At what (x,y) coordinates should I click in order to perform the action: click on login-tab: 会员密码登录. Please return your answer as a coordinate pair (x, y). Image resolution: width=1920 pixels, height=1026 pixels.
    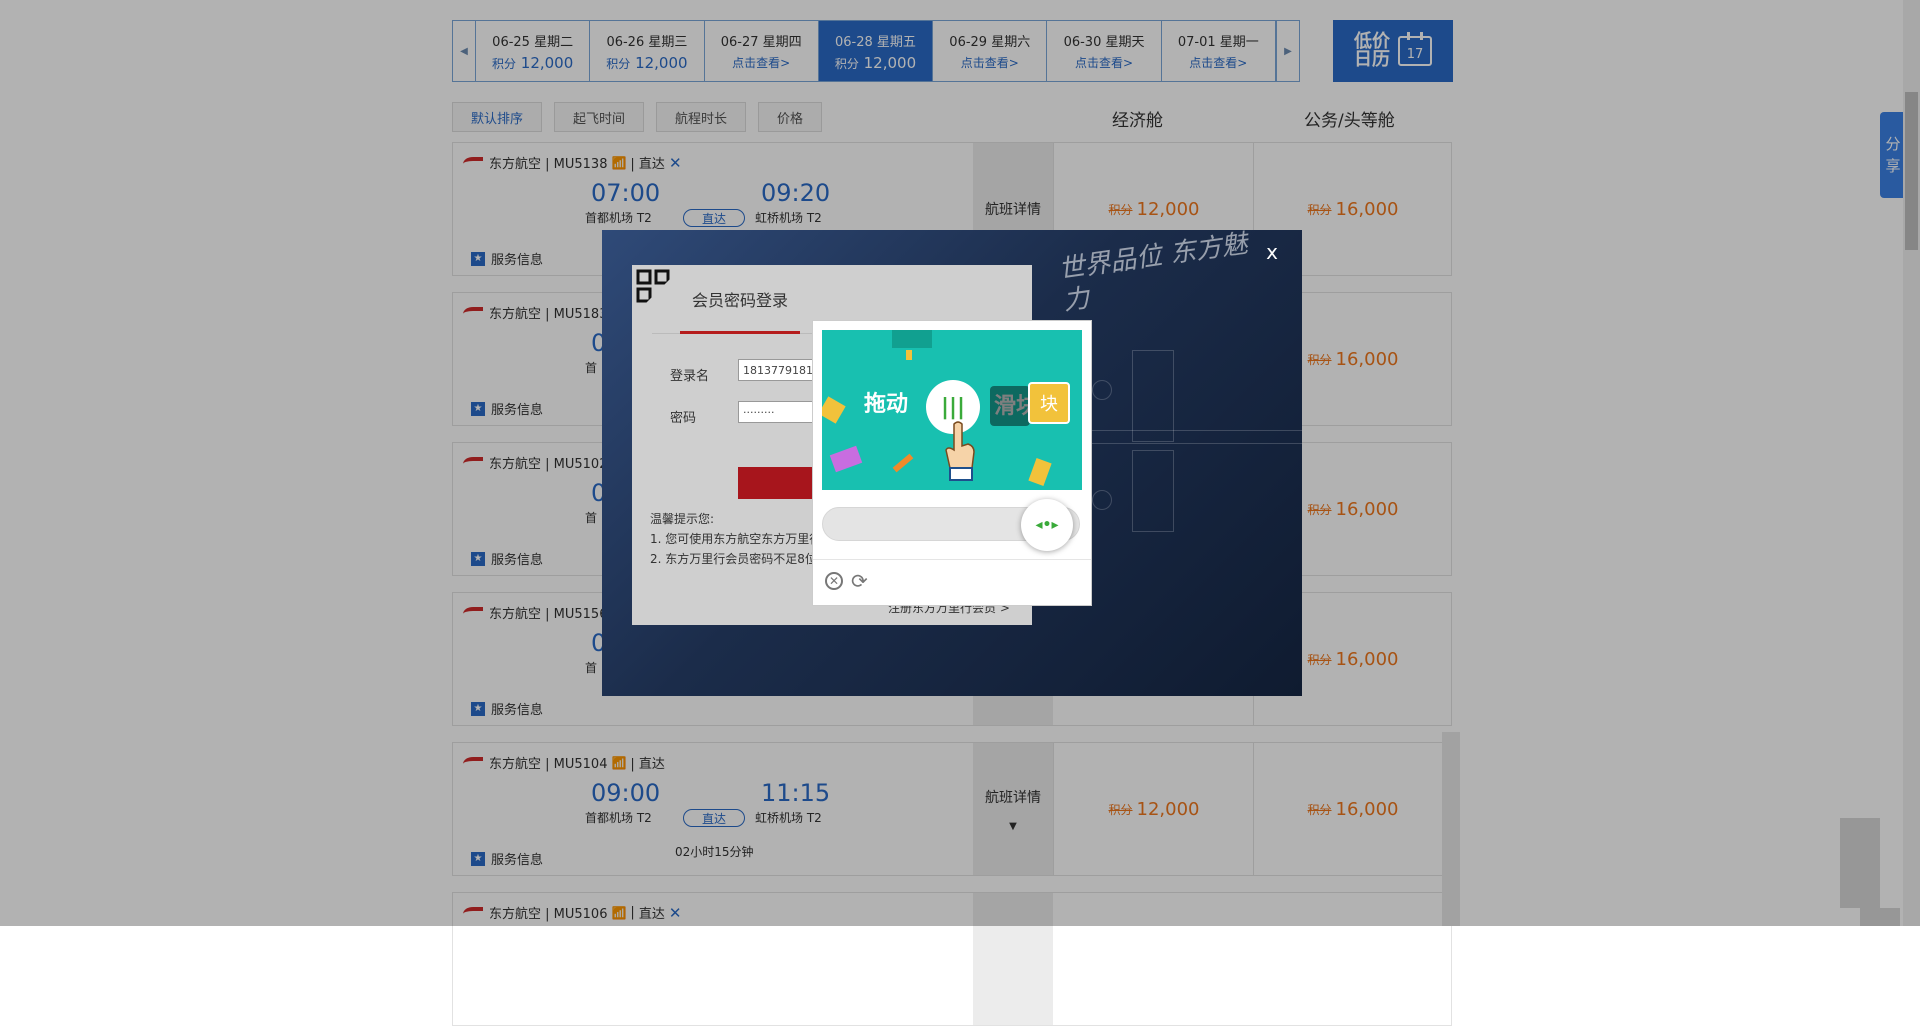
    Looking at the image, I should click on (740, 299).